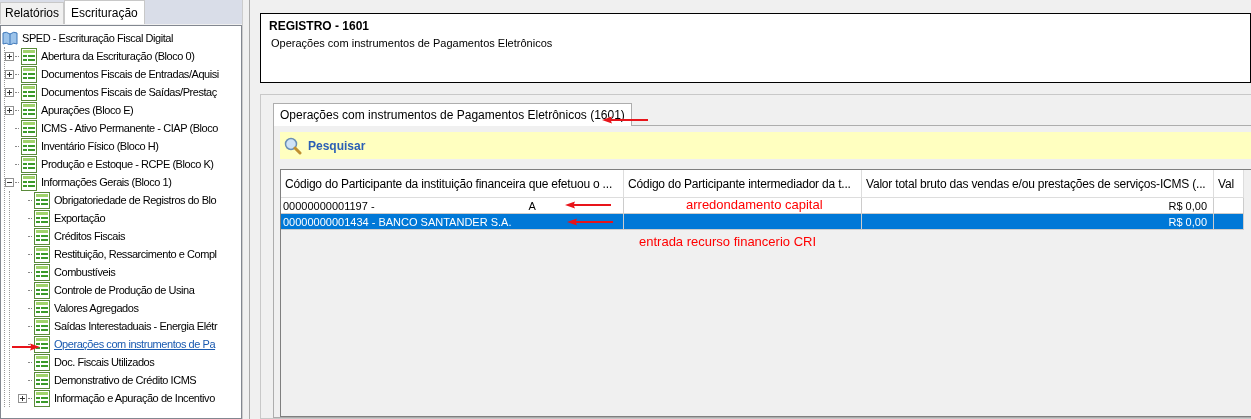  What do you see at coordinates (452, 206) in the screenshot?
I see `table-cell: 00000000001197 - A` at bounding box center [452, 206].